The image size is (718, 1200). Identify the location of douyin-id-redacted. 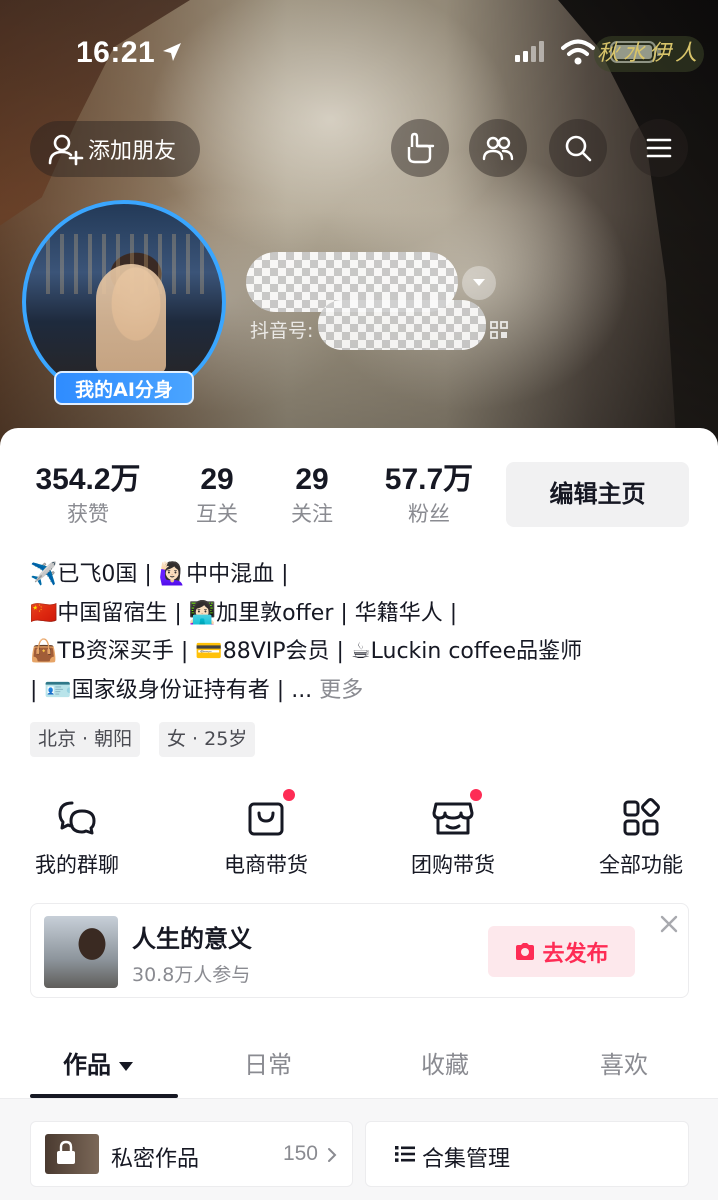
(402, 325).